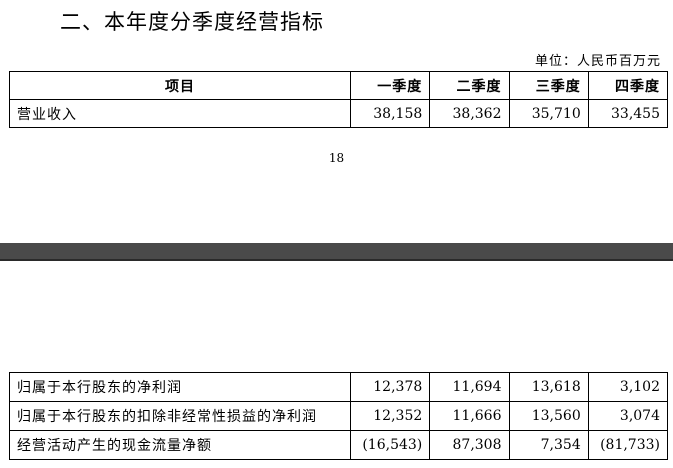 This screenshot has height=468, width=673. Describe the element at coordinates (548, 85) in the screenshot. I see `header-q3: 三季度` at that location.